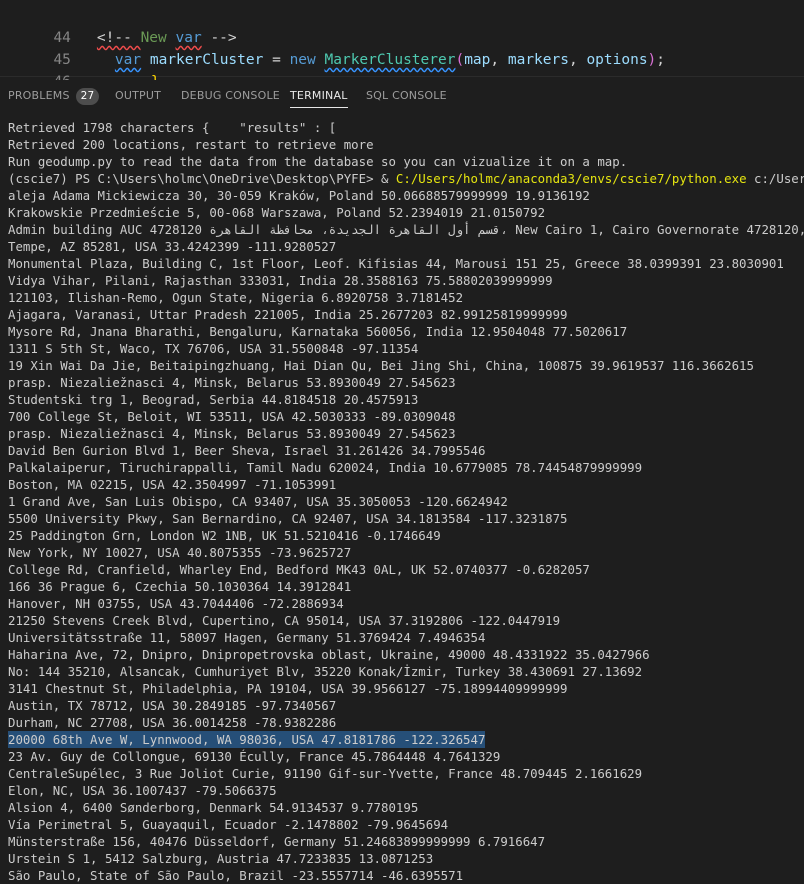 The image size is (804, 884). What do you see at coordinates (87, 96) in the screenshot?
I see `problems-count-badge: 27` at bounding box center [87, 96].